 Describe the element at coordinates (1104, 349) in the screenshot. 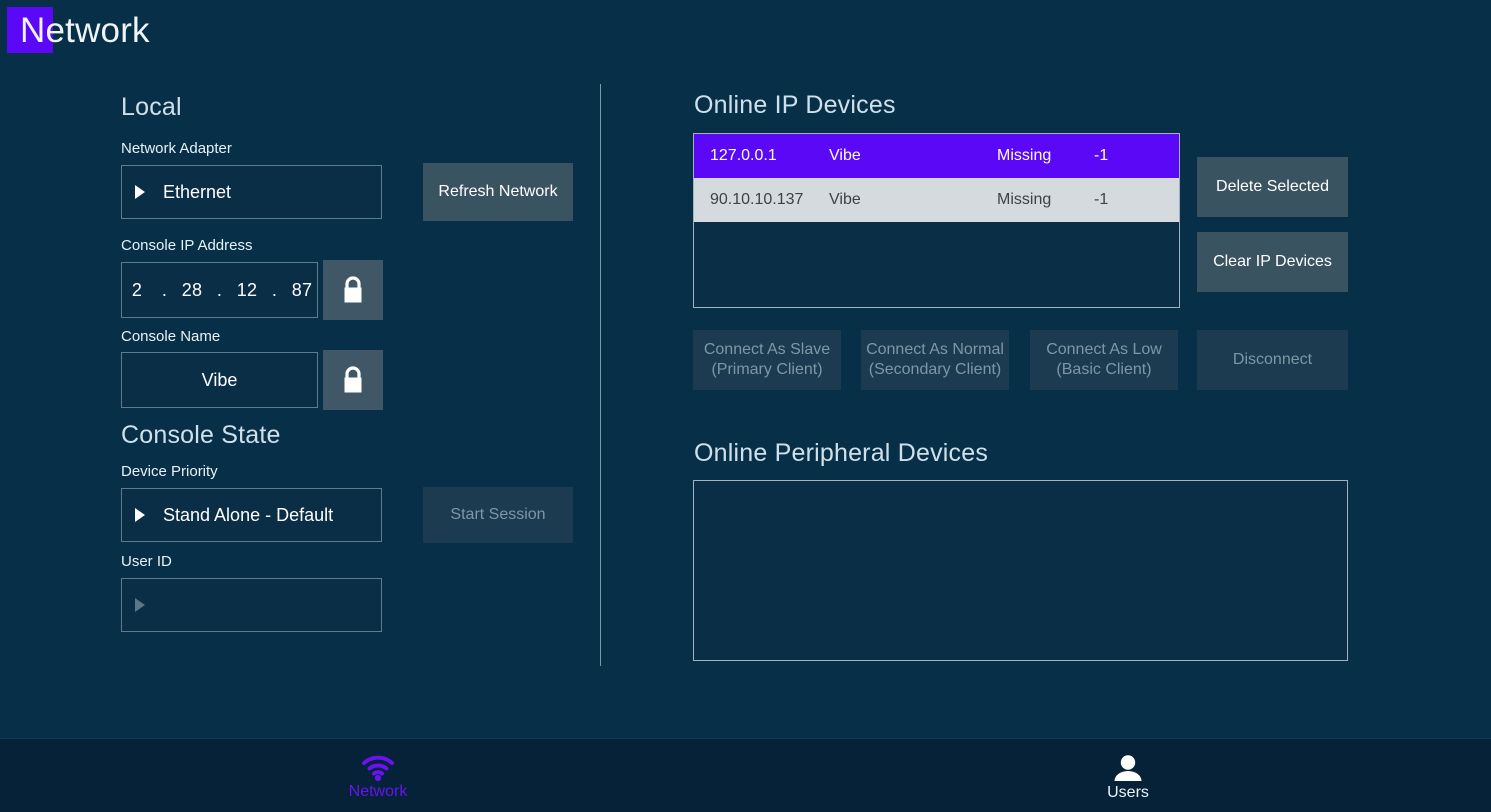

I see `connect-as-low-line1: Connect As Low` at that location.